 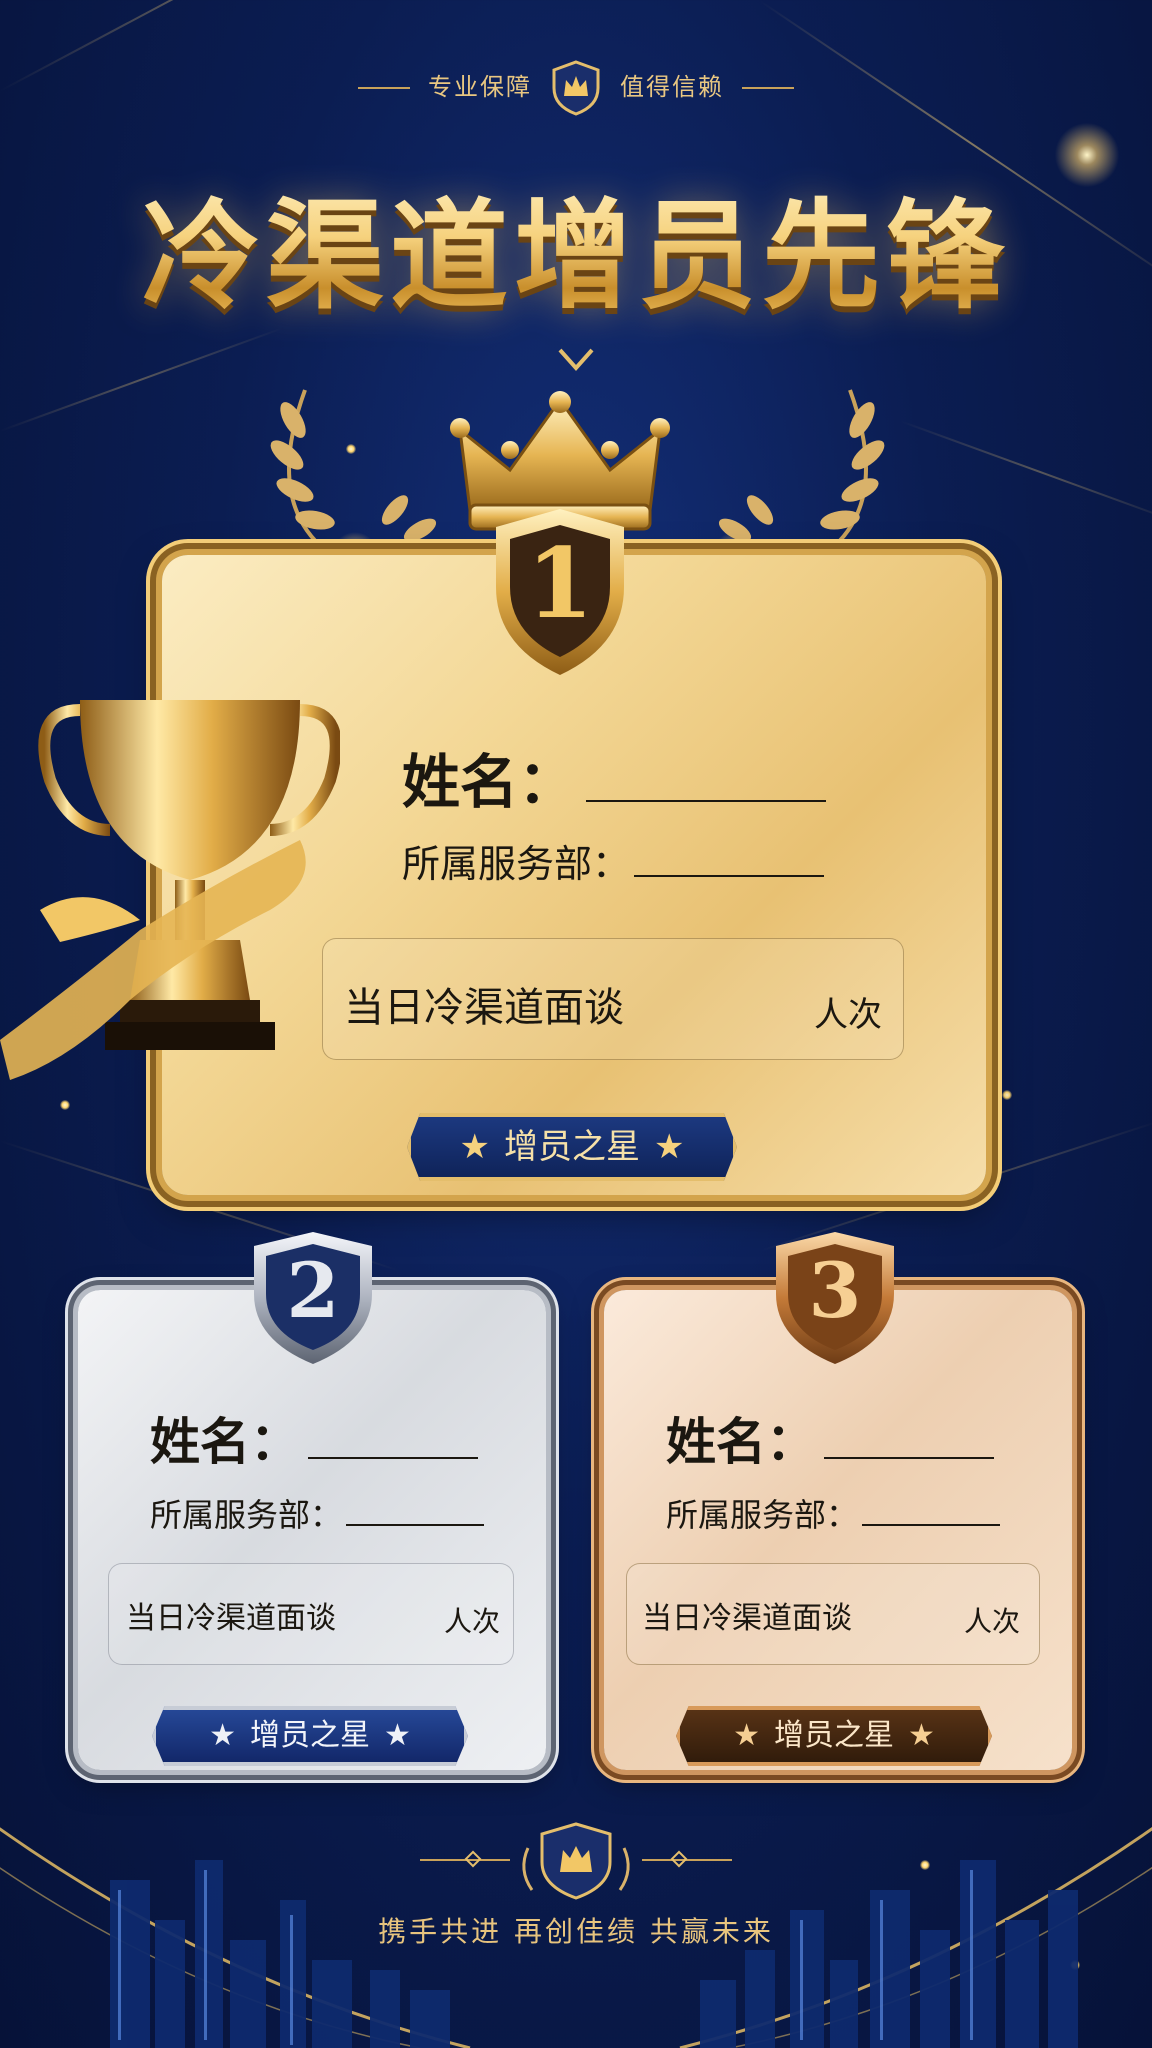 I want to click on crown-shield-icon, so click(x=576, y=88).